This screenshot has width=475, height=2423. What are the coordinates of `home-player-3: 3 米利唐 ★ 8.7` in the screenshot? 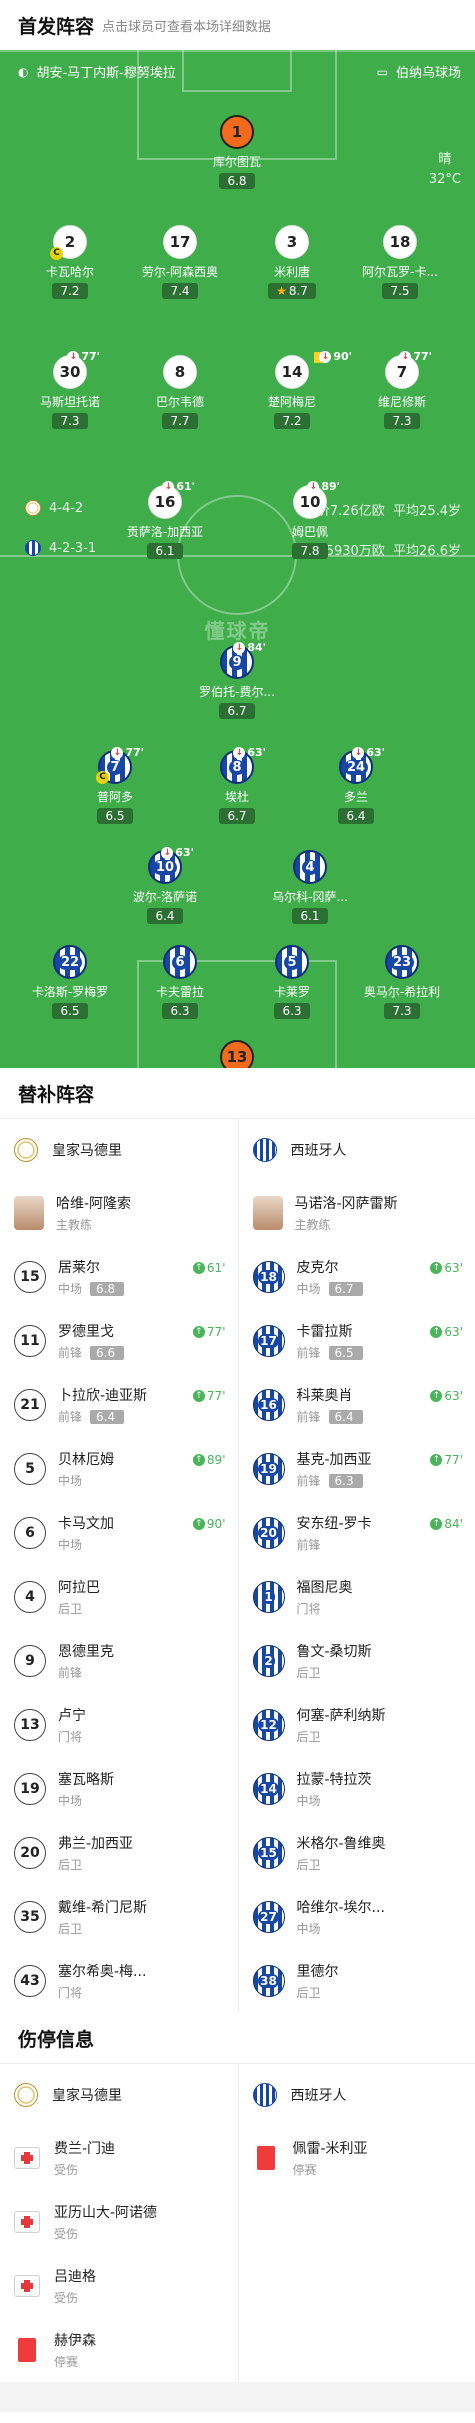 It's located at (292, 262).